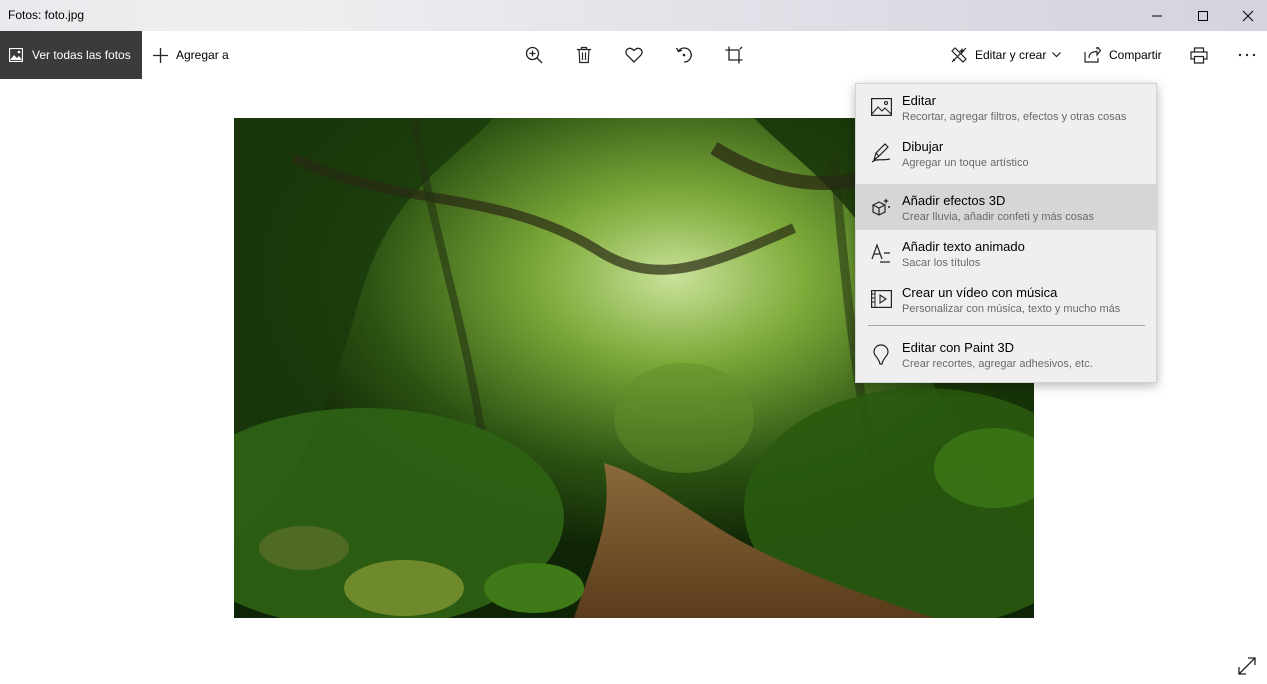 Image resolution: width=1267 pixels, height=684 pixels. Describe the element at coordinates (881, 253) in the screenshot. I see `animated-text-icon` at that location.